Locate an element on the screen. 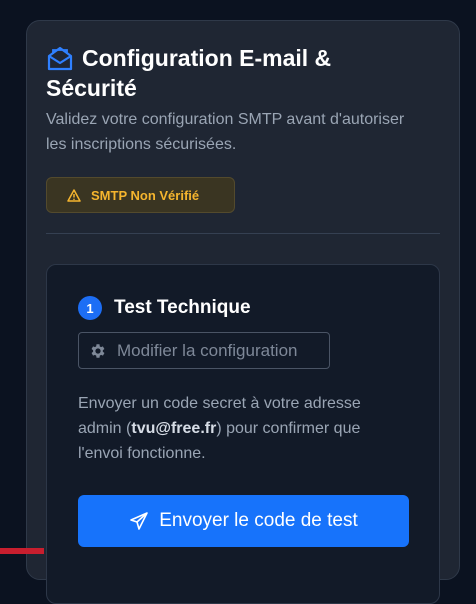  send-test-code-button: Envoyer le code de test is located at coordinates (243, 521).